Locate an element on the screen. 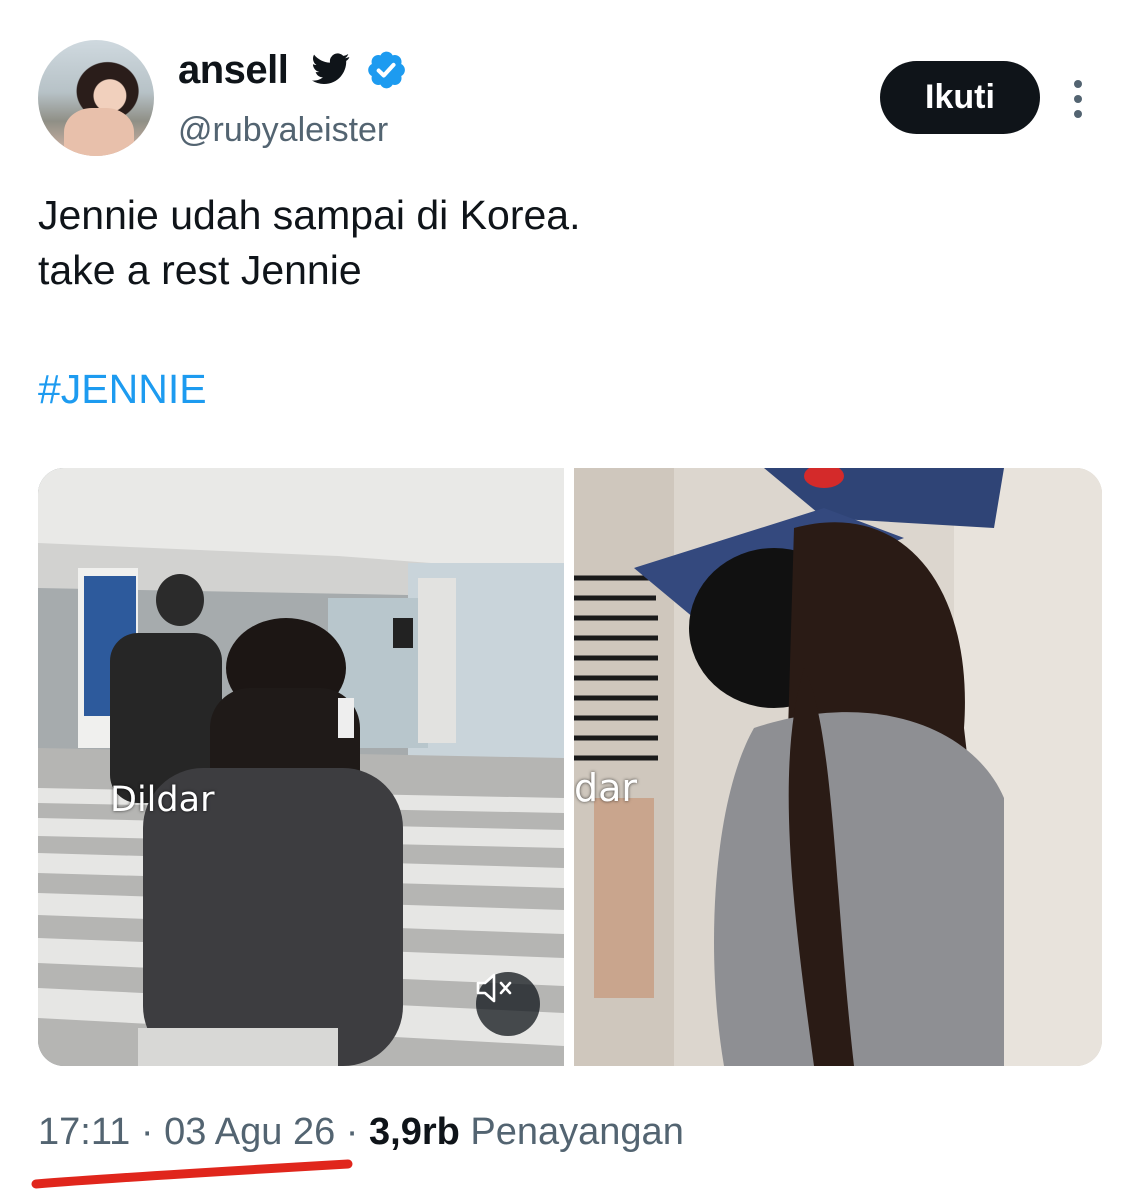 Image resolution: width=1138 pixels, height=1200 pixels. tweet-meta: 17:11 · 03 Agu 26 · 3,9rb Penayangan is located at coordinates (361, 1132).